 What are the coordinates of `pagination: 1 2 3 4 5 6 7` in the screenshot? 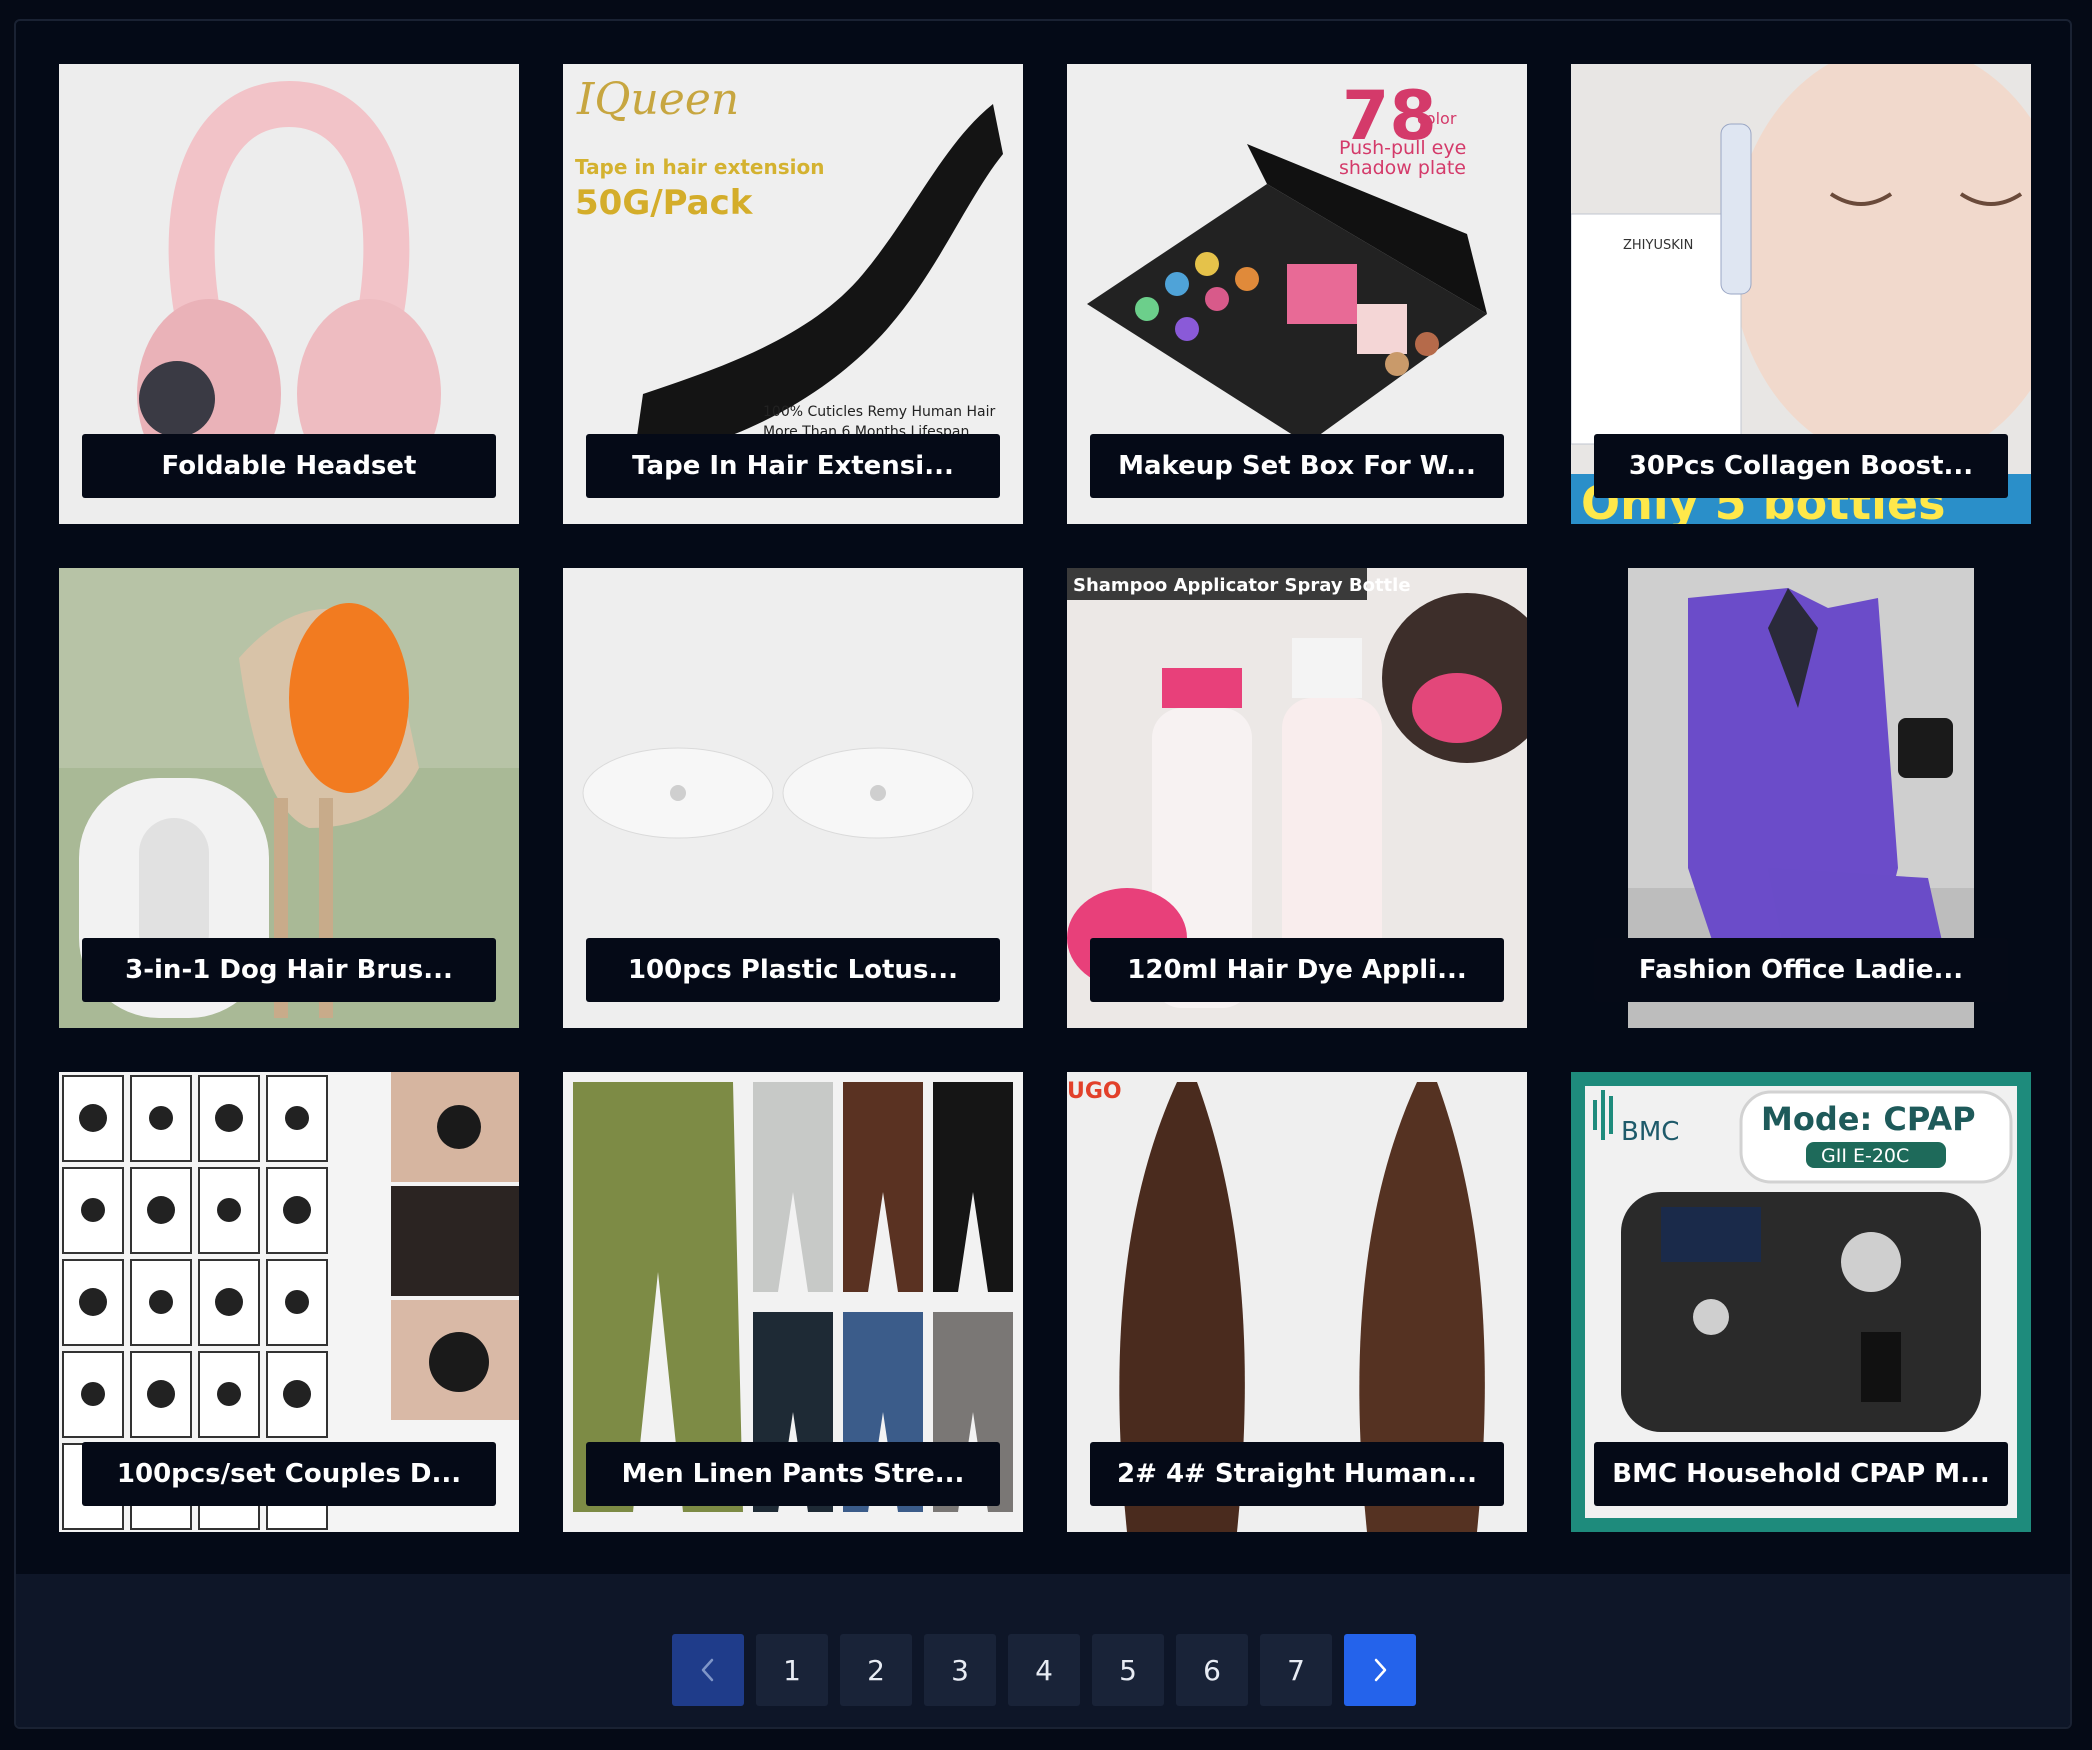 It's located at (1043, 1650).